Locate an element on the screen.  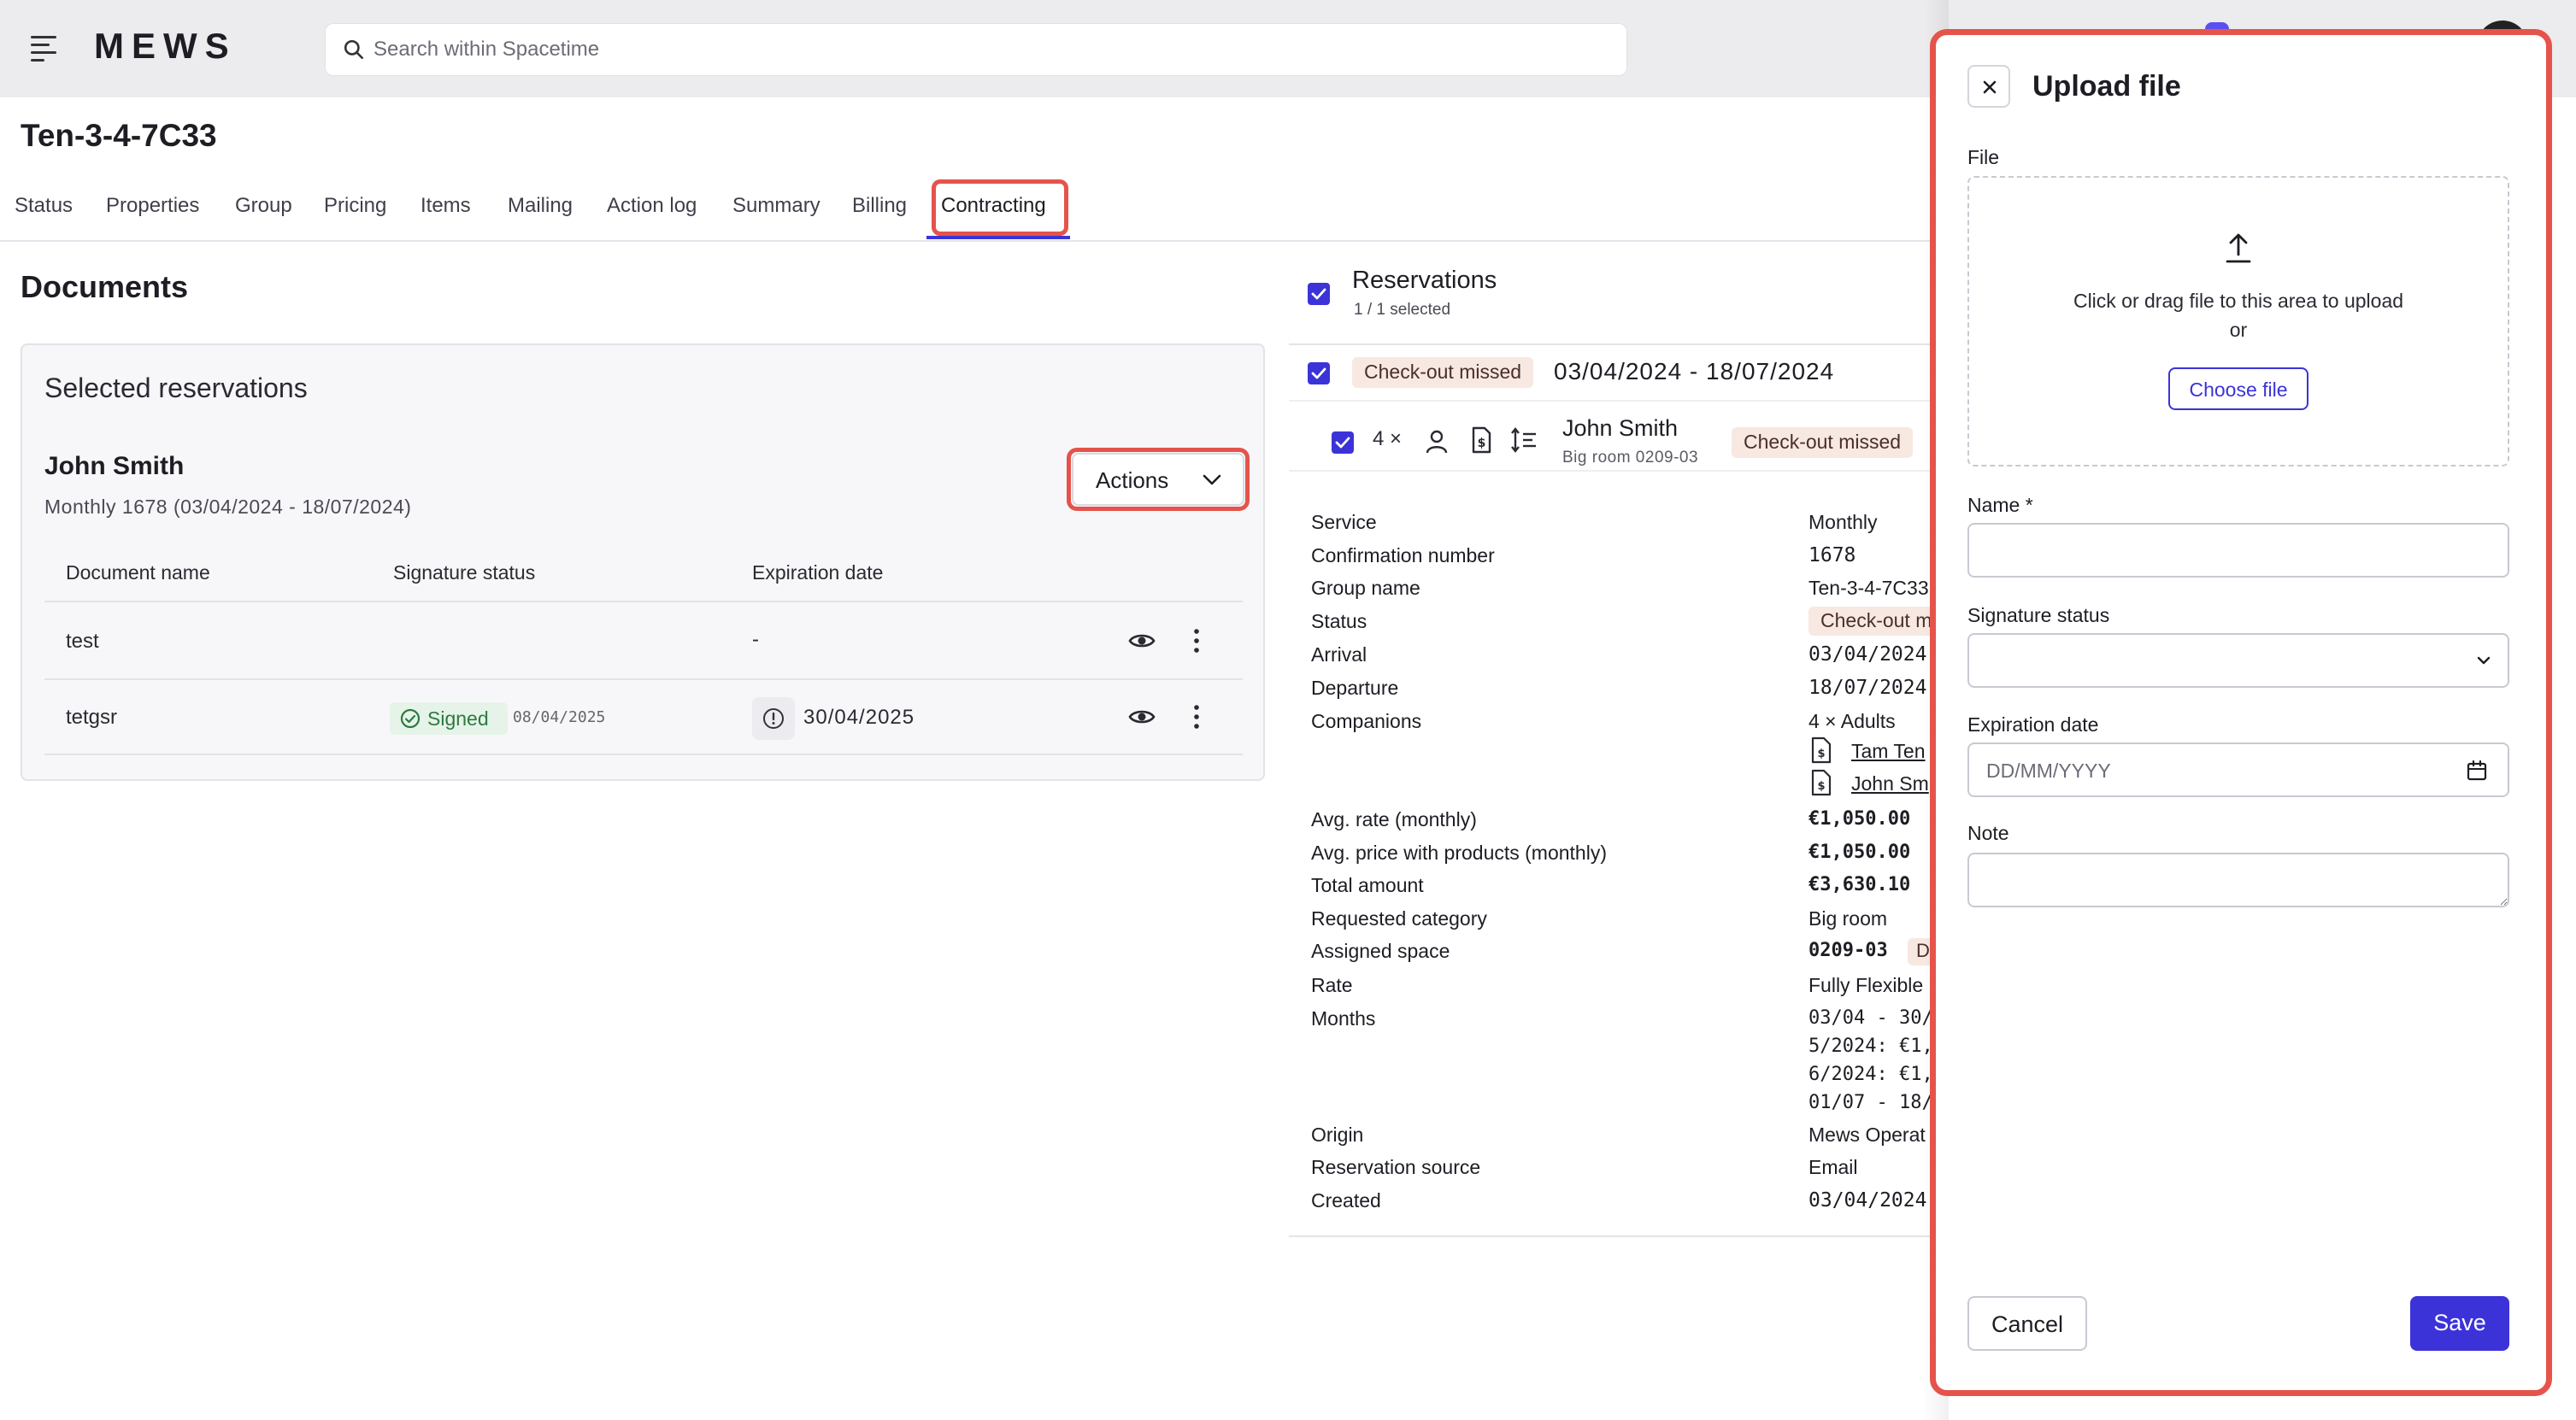
expiration-date-input is located at coordinates (2200, 770).